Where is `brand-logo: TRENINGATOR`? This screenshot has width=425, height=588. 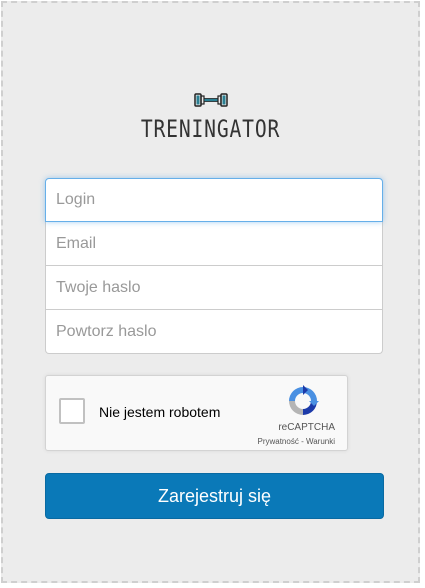
brand-logo: TRENINGATOR is located at coordinates (210, 117).